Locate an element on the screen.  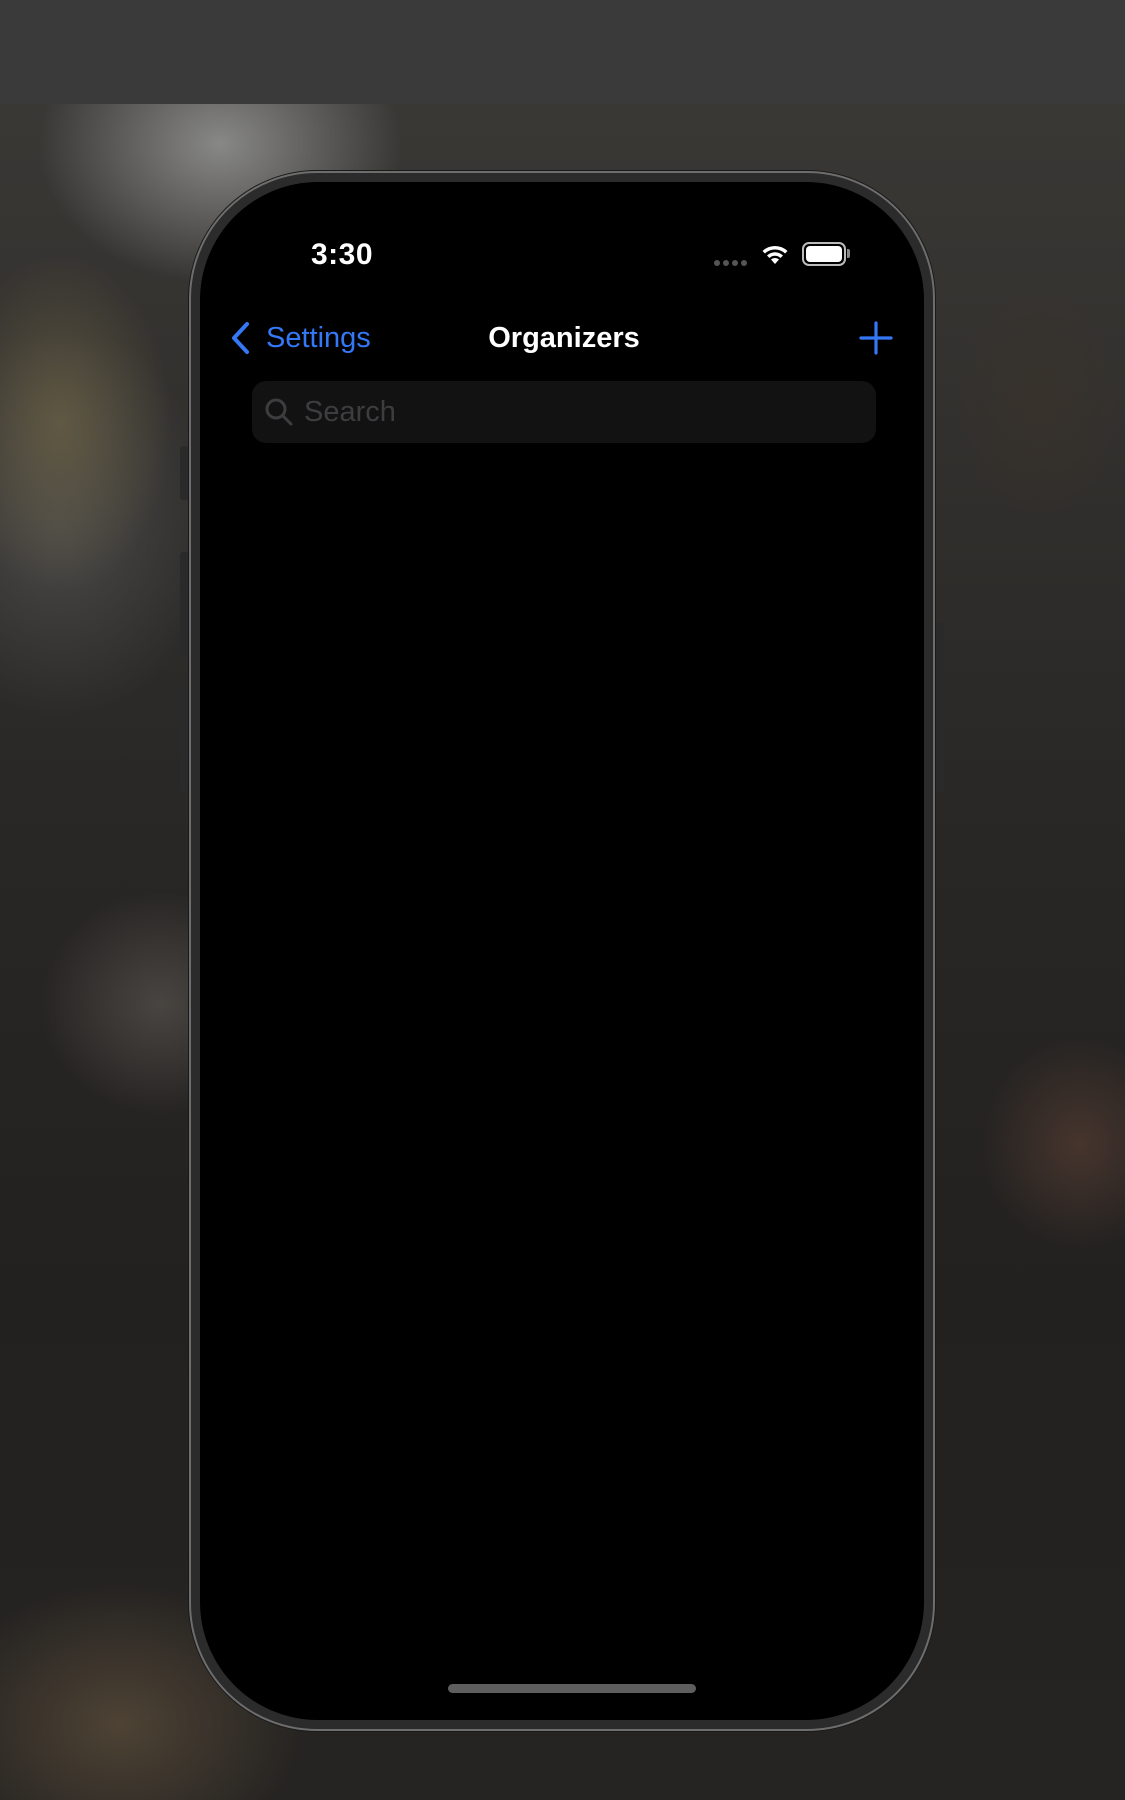
search-input is located at coordinates (584, 412).